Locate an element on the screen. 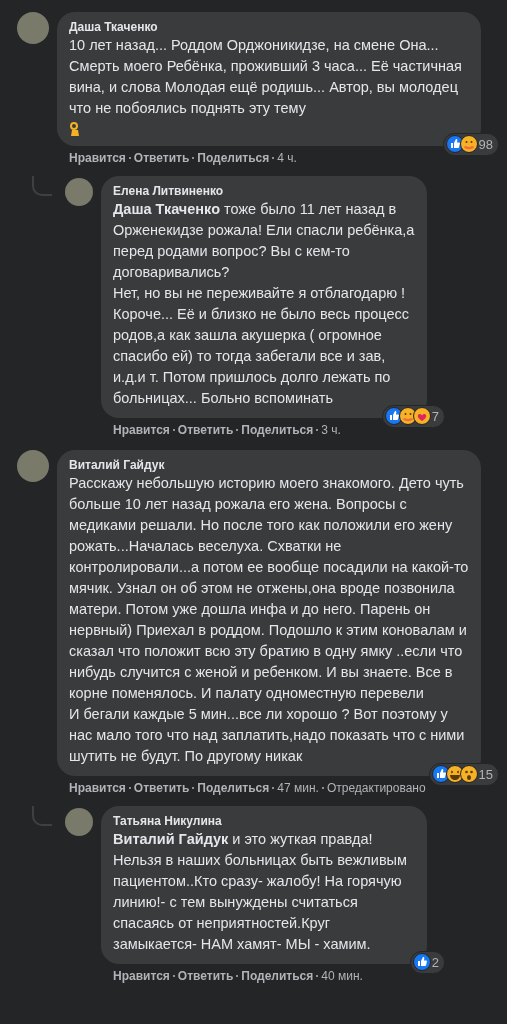  author-name: Татьяна Никулина is located at coordinates (264, 821).